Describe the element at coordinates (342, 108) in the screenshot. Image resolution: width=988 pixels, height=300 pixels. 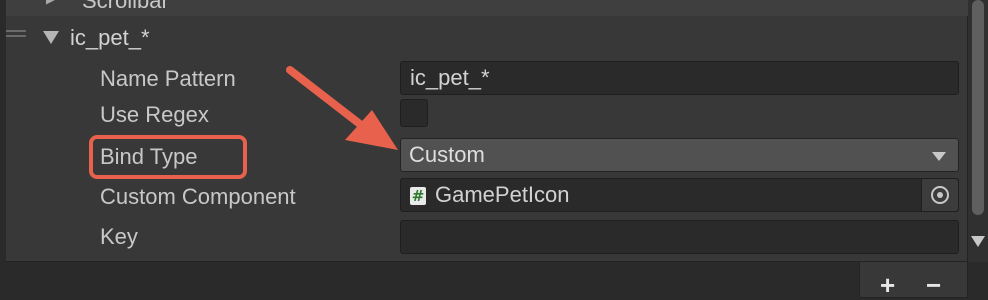
I see `annotation-arrow` at that location.